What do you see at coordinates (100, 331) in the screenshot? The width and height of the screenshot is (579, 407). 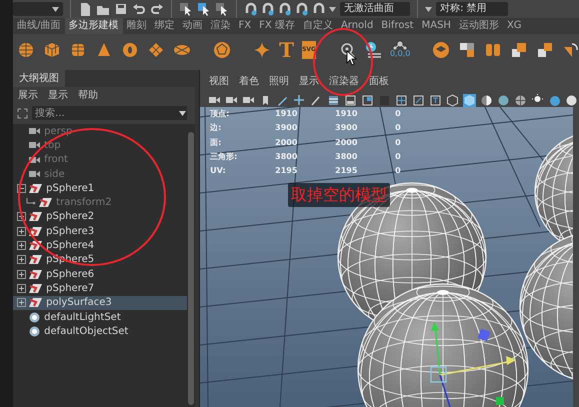 I see `outliner-item: defaultObjectSet` at bounding box center [100, 331].